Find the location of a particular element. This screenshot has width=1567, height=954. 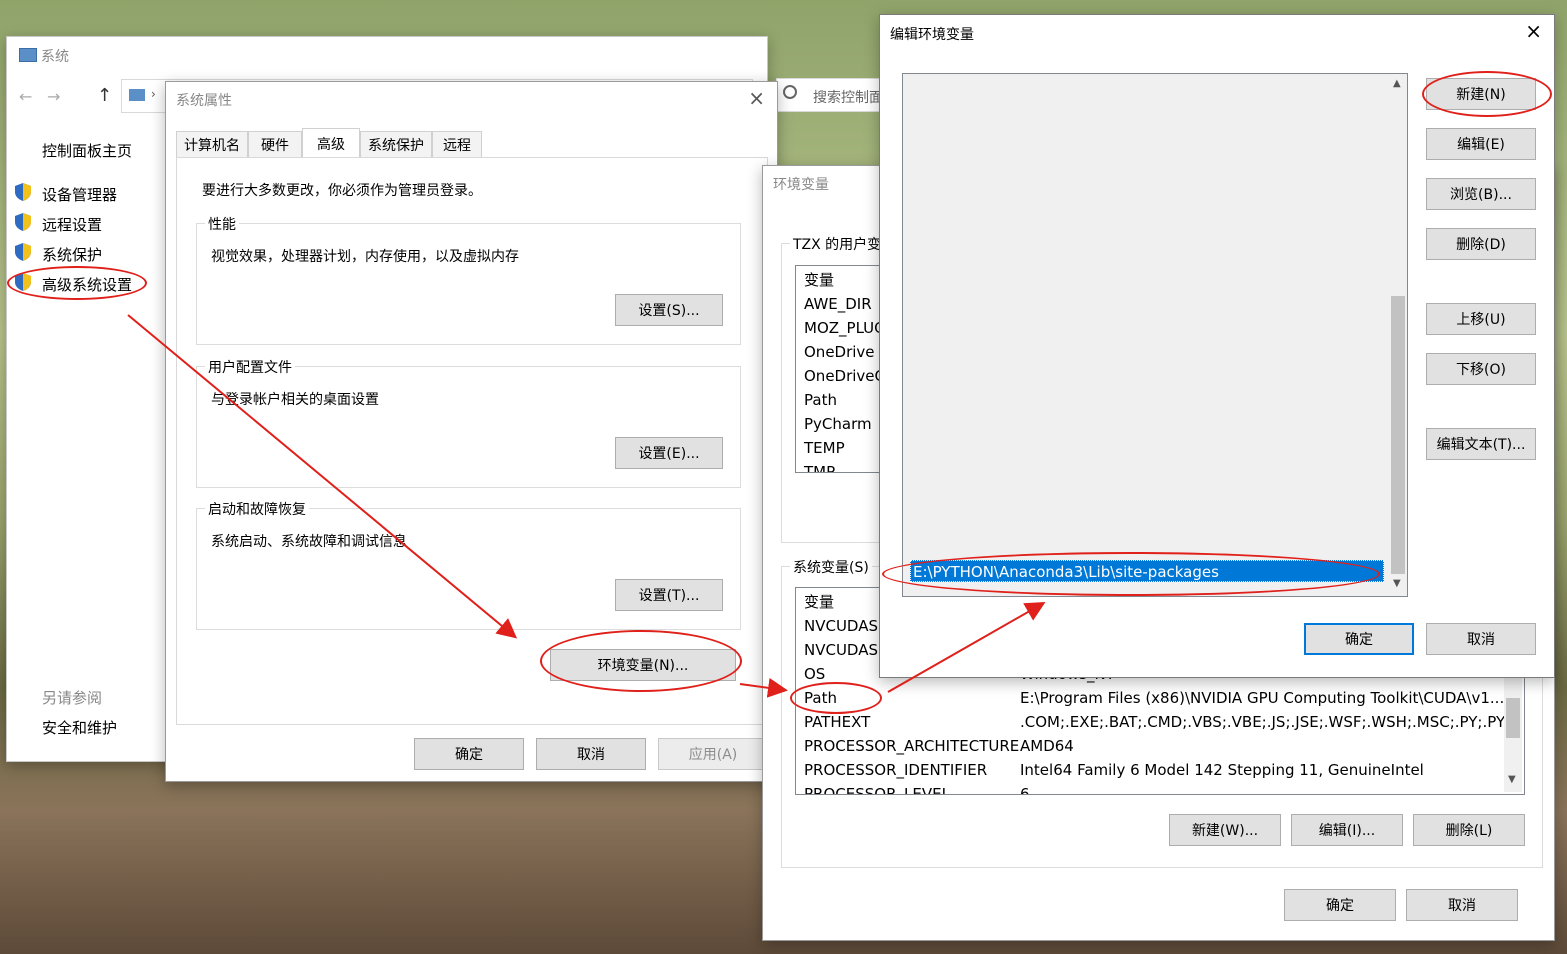

env-cancel-button: 取消 is located at coordinates (1462, 905).